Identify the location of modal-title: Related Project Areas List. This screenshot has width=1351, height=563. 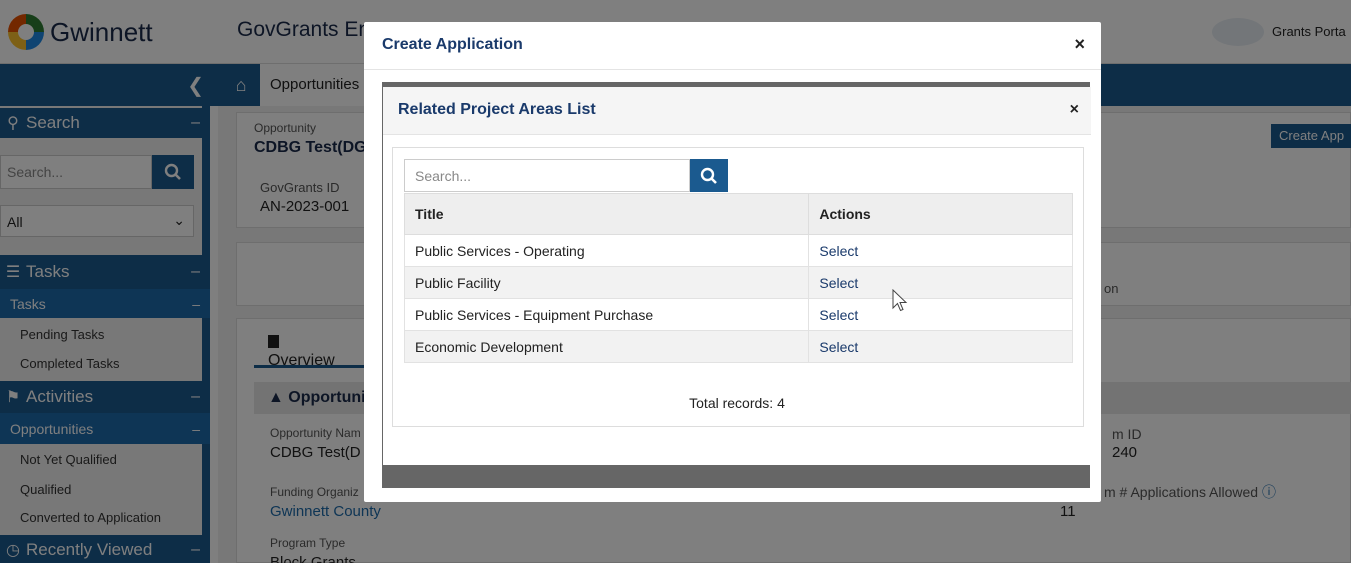
(497, 109).